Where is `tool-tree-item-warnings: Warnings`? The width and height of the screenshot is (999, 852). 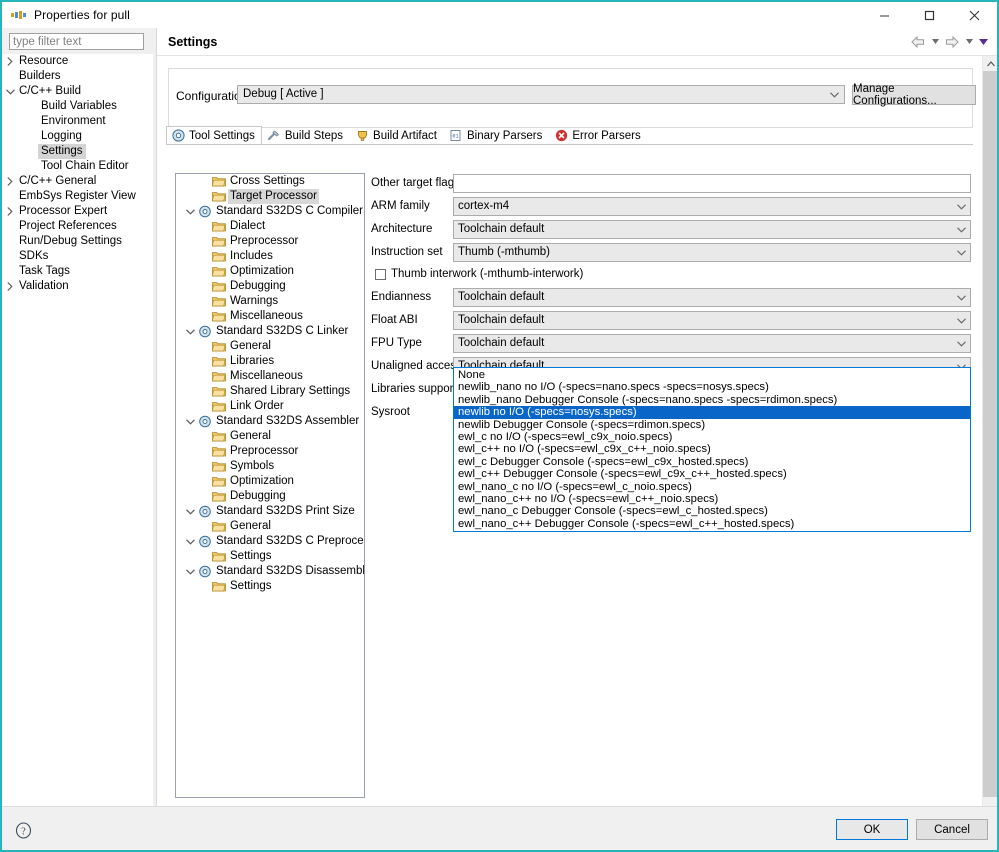
tool-tree-item-warnings: Warnings is located at coordinates (270, 301).